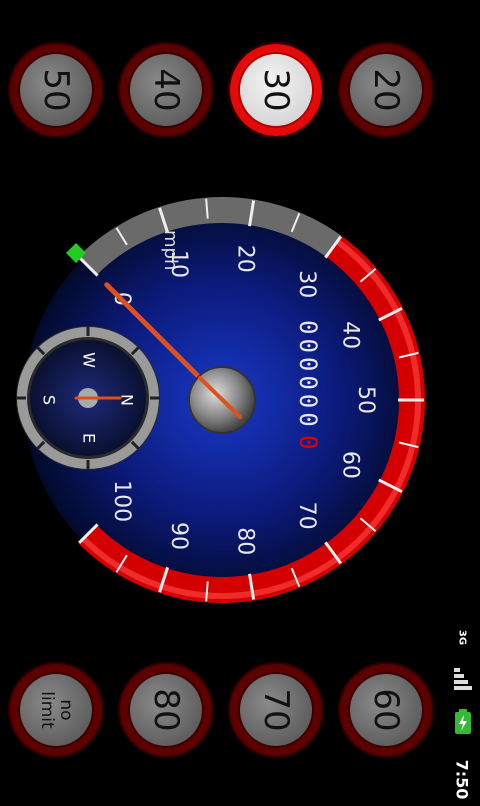 Image resolution: width=480 pixels, height=806 pixels. I want to click on network-type: 3G, so click(462, 637).